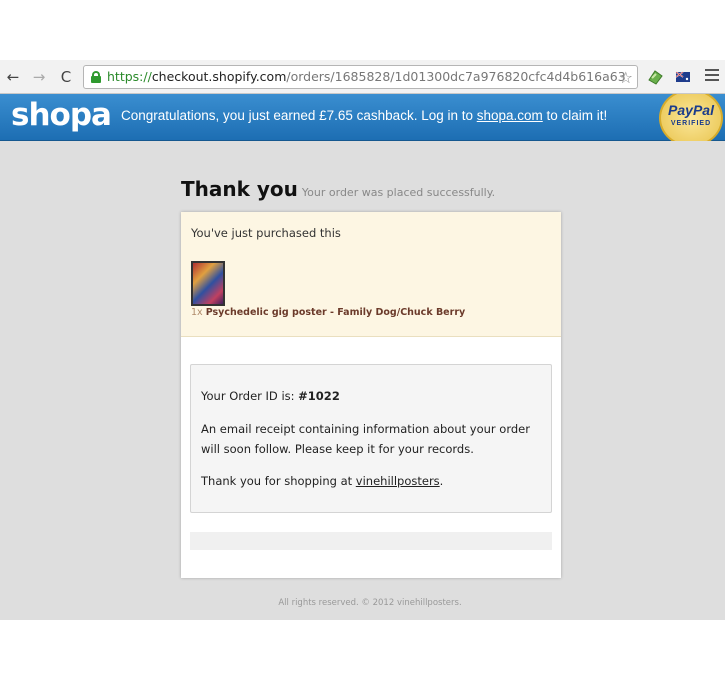  I want to click on extension-green-icon, so click(655, 77).